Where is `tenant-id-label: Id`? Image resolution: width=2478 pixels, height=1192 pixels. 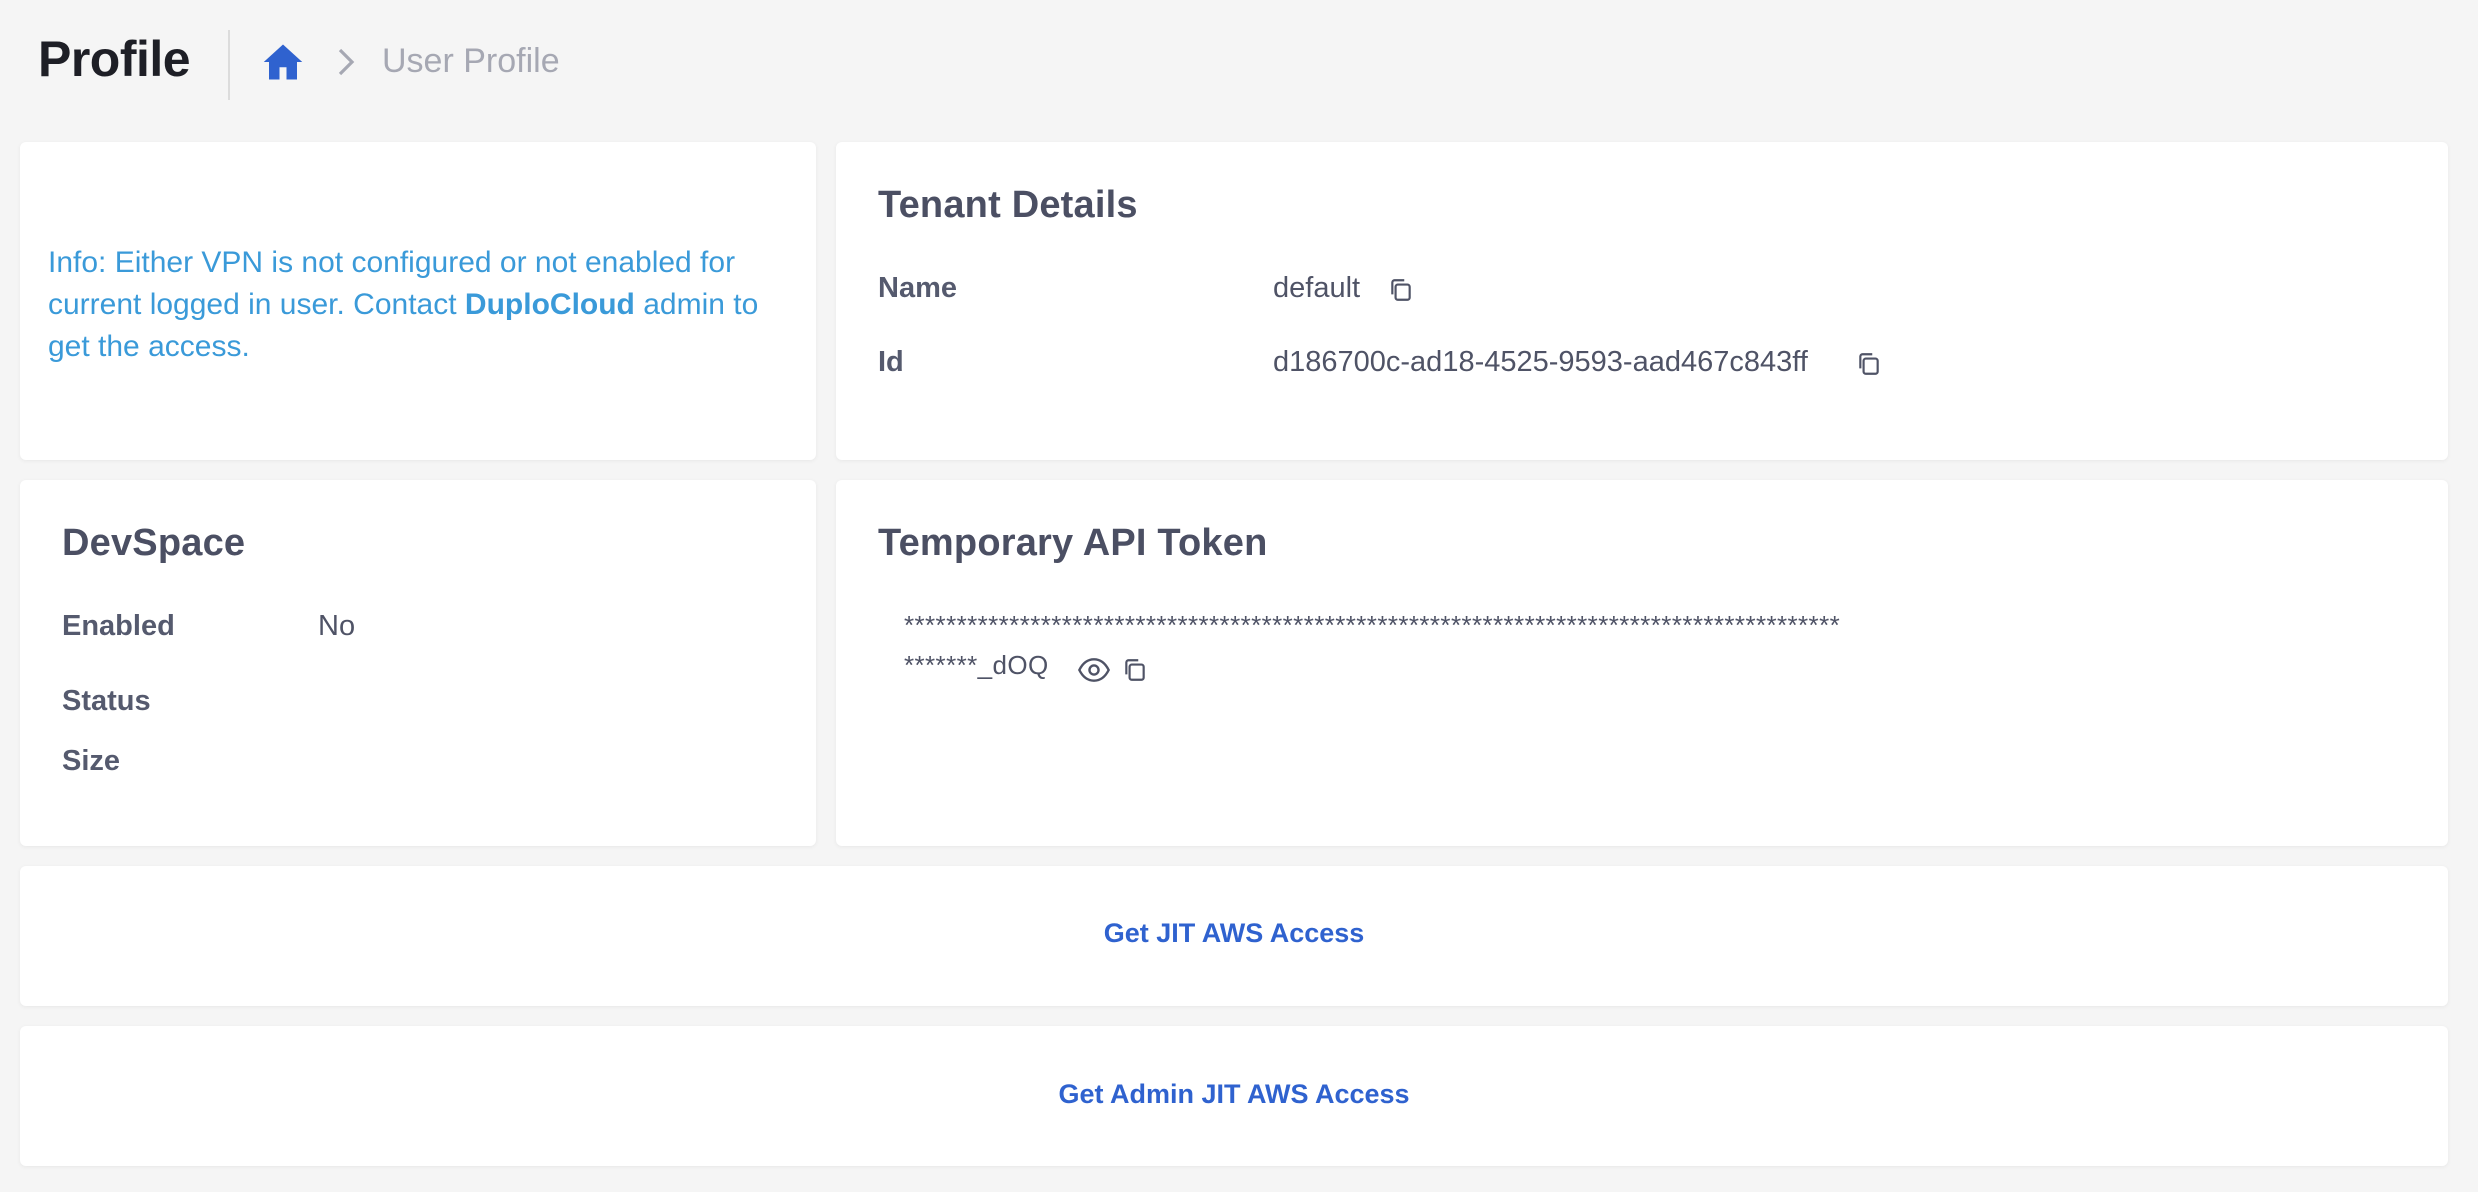 tenant-id-label: Id is located at coordinates (891, 362).